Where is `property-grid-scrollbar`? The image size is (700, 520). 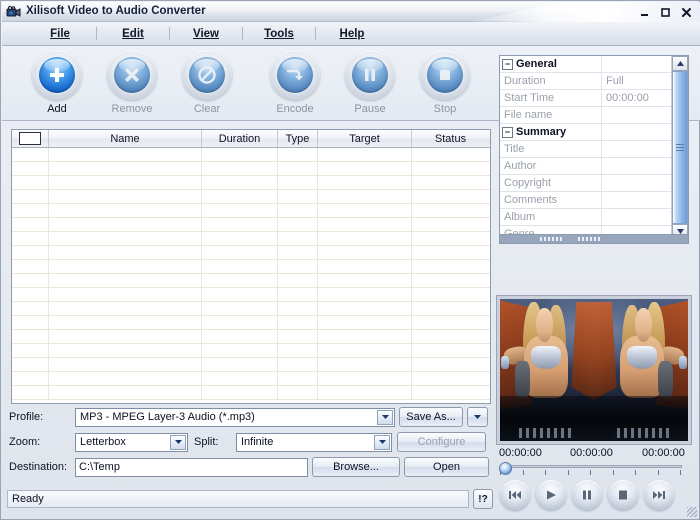
property-grid-scrollbar is located at coordinates (679, 147).